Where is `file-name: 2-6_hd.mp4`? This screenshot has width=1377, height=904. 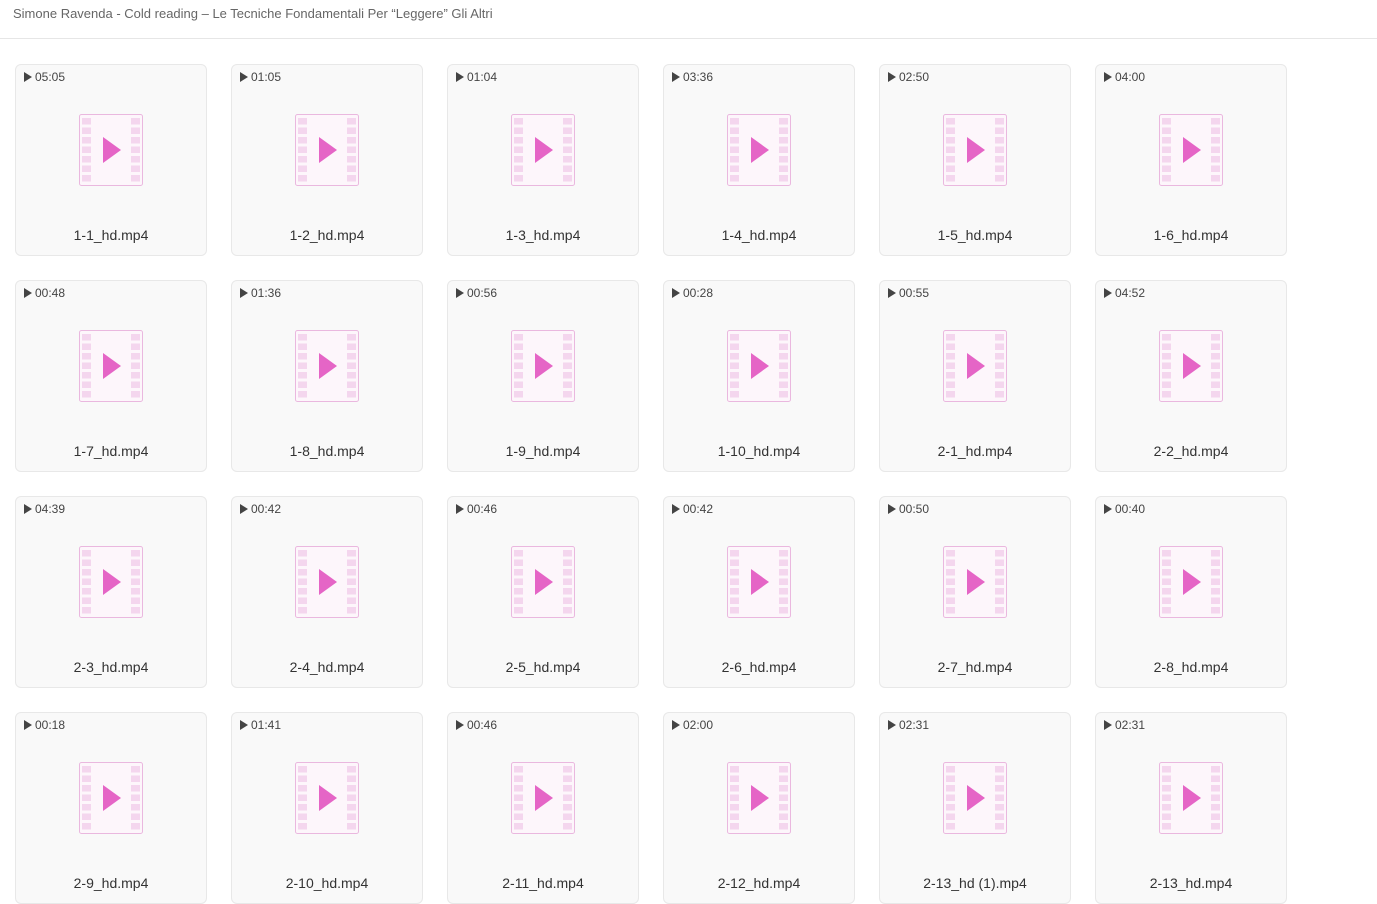 file-name: 2-6_hd.mp4 is located at coordinates (759, 667).